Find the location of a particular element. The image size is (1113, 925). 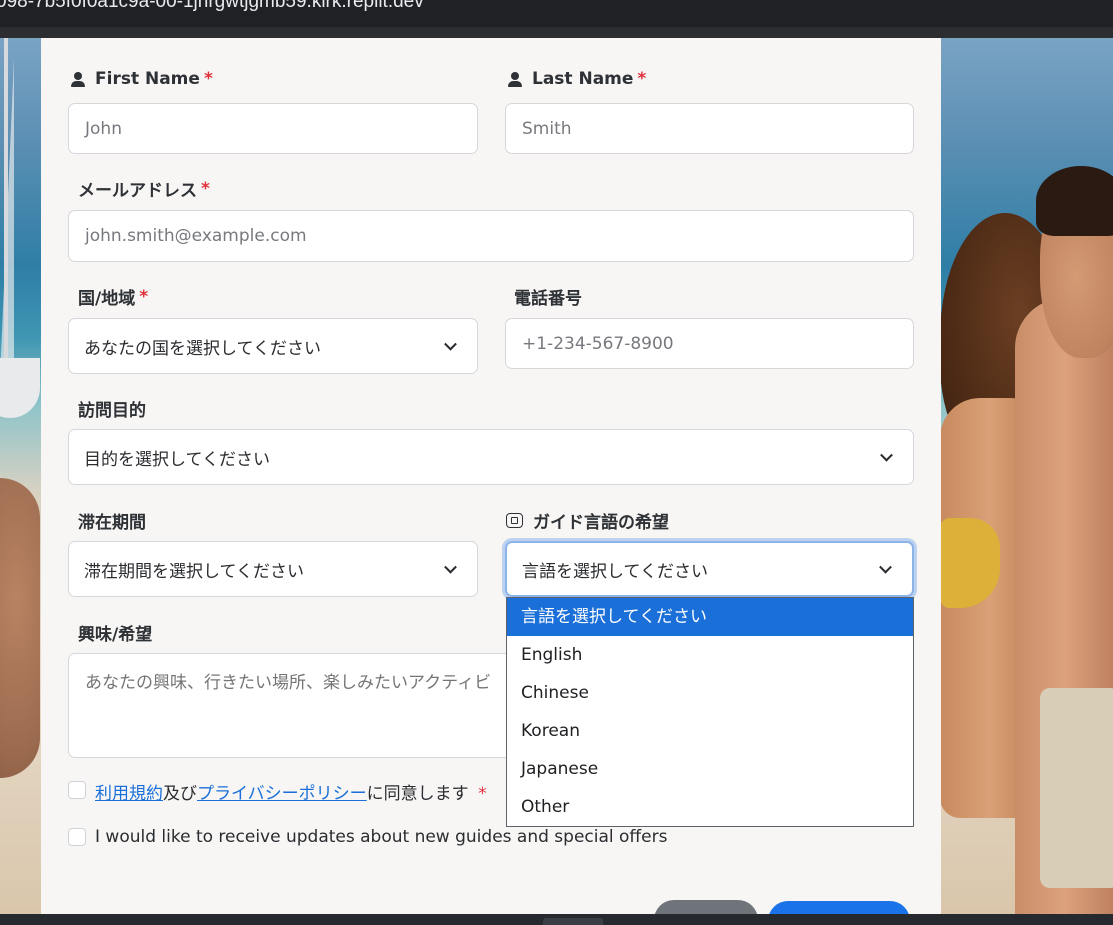

background-man-hair is located at coordinates (1074, 201).